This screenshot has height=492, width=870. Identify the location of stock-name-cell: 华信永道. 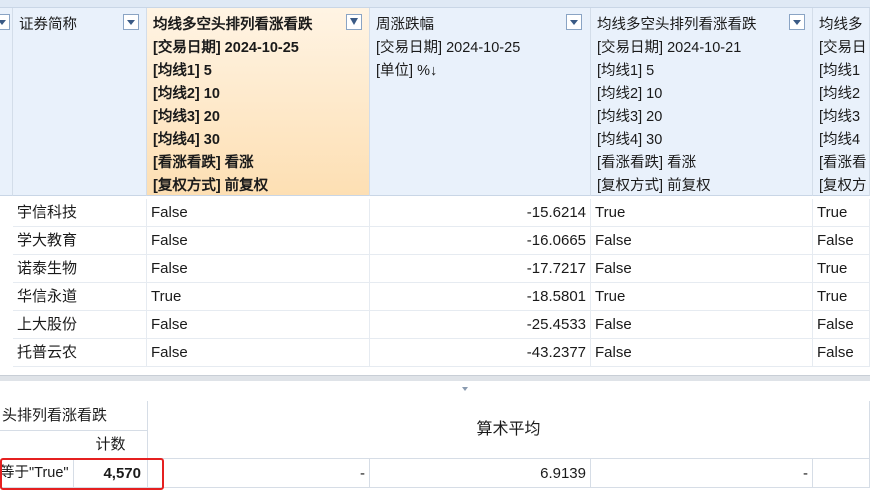
(80, 297).